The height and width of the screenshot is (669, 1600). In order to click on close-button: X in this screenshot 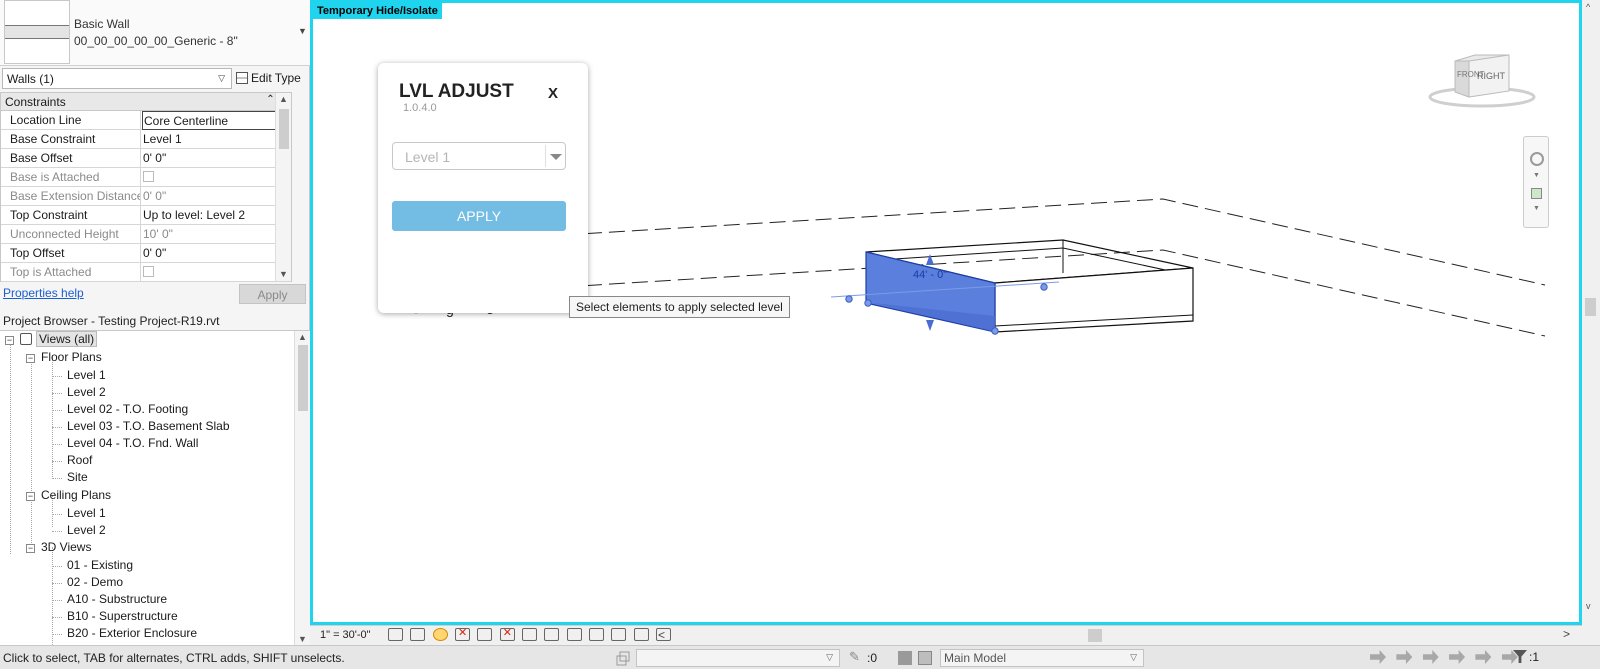, I will do `click(553, 93)`.